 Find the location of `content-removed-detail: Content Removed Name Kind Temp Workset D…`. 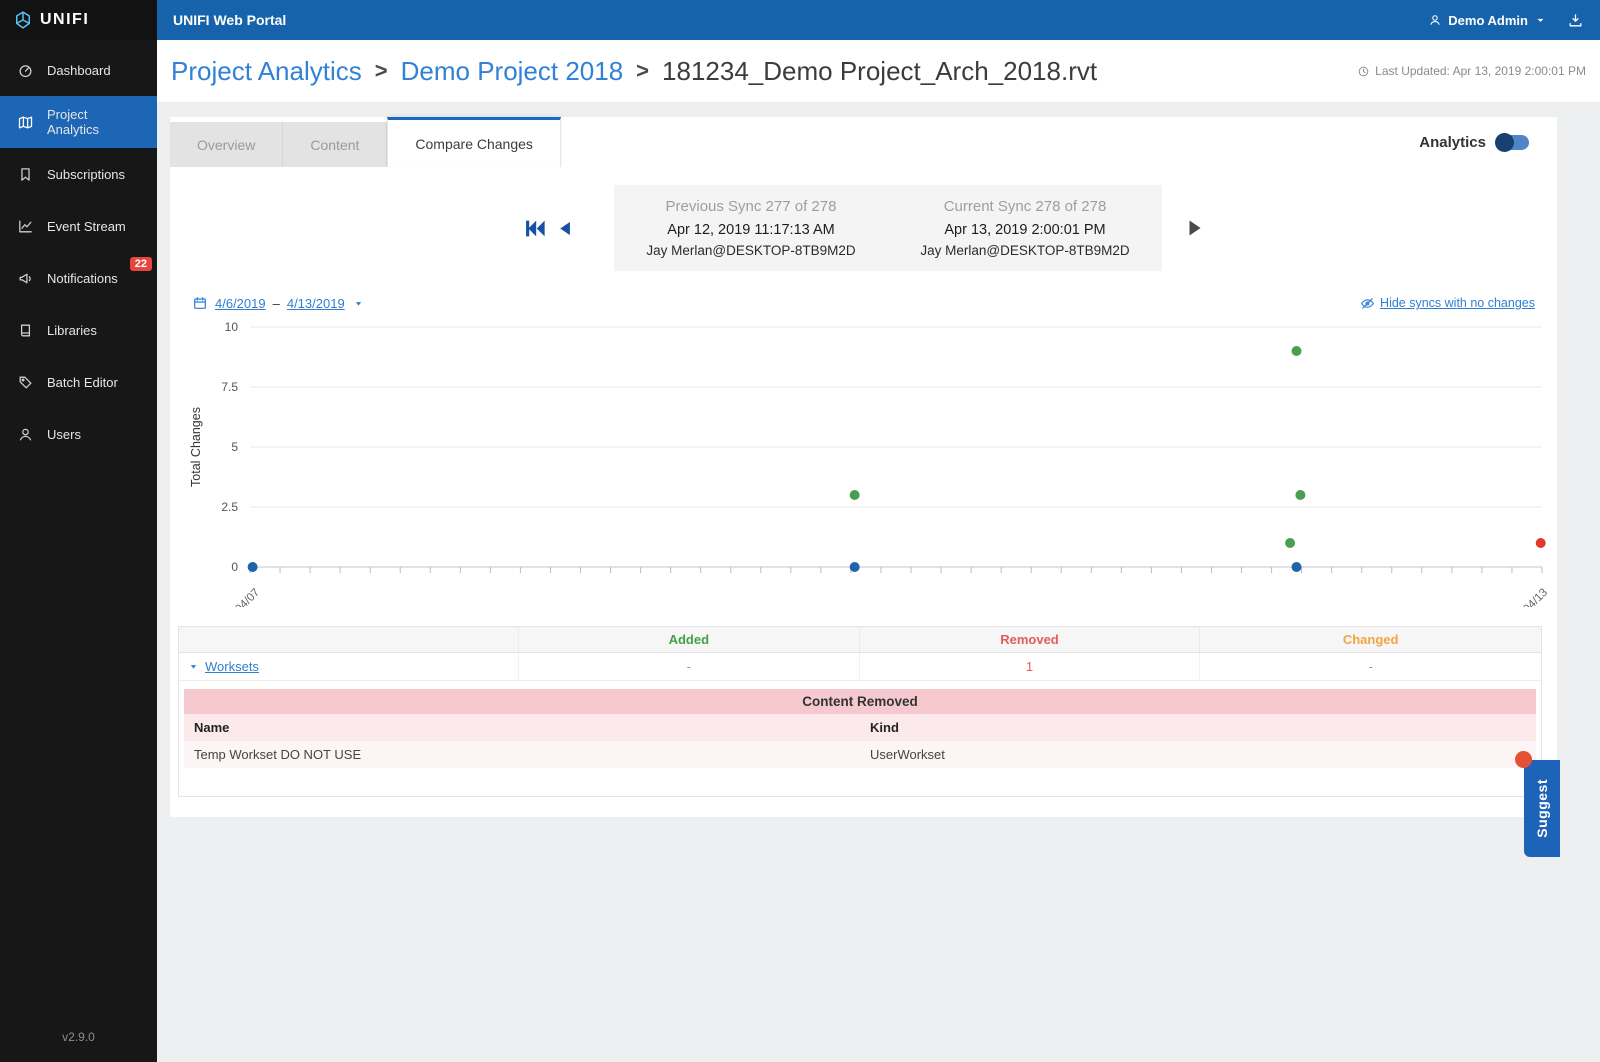

content-removed-detail: Content Removed Name Kind Temp Workset D… is located at coordinates (860, 728).